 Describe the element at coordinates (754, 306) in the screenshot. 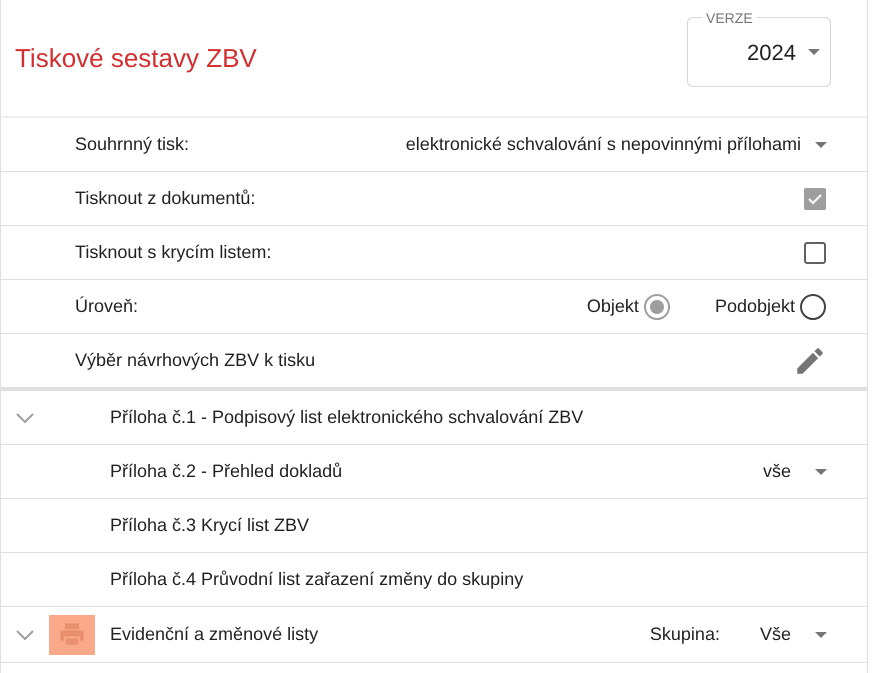

I see `radio-label: Podobjekt` at that location.